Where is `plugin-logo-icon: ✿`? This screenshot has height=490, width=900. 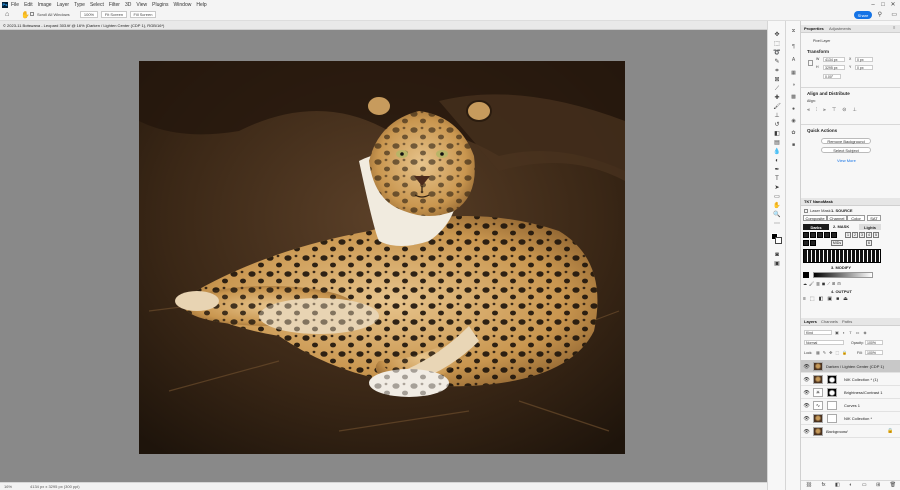
plugin-logo-icon: ✿ is located at coordinates (793, 132).